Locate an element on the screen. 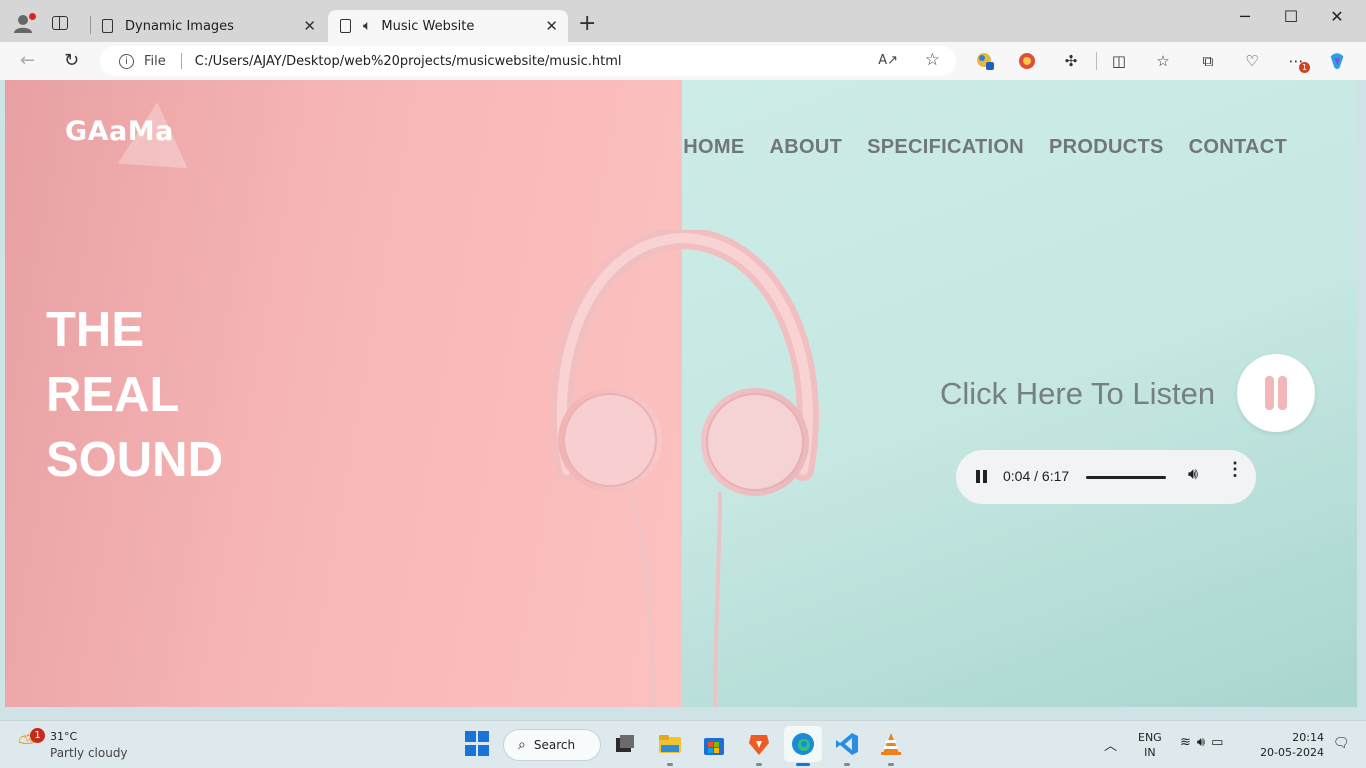 The image size is (1366, 768). window-close-button: ✕ is located at coordinates (1337, 16).